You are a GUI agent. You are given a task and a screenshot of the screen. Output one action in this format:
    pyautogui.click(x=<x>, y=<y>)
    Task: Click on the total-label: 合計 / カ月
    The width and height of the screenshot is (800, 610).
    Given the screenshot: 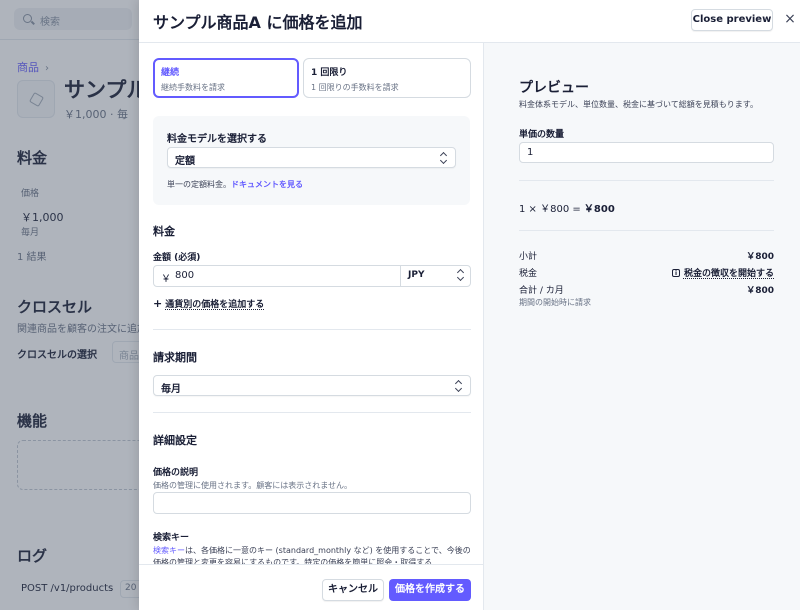 What is the action you would take?
    pyautogui.click(x=541, y=291)
    